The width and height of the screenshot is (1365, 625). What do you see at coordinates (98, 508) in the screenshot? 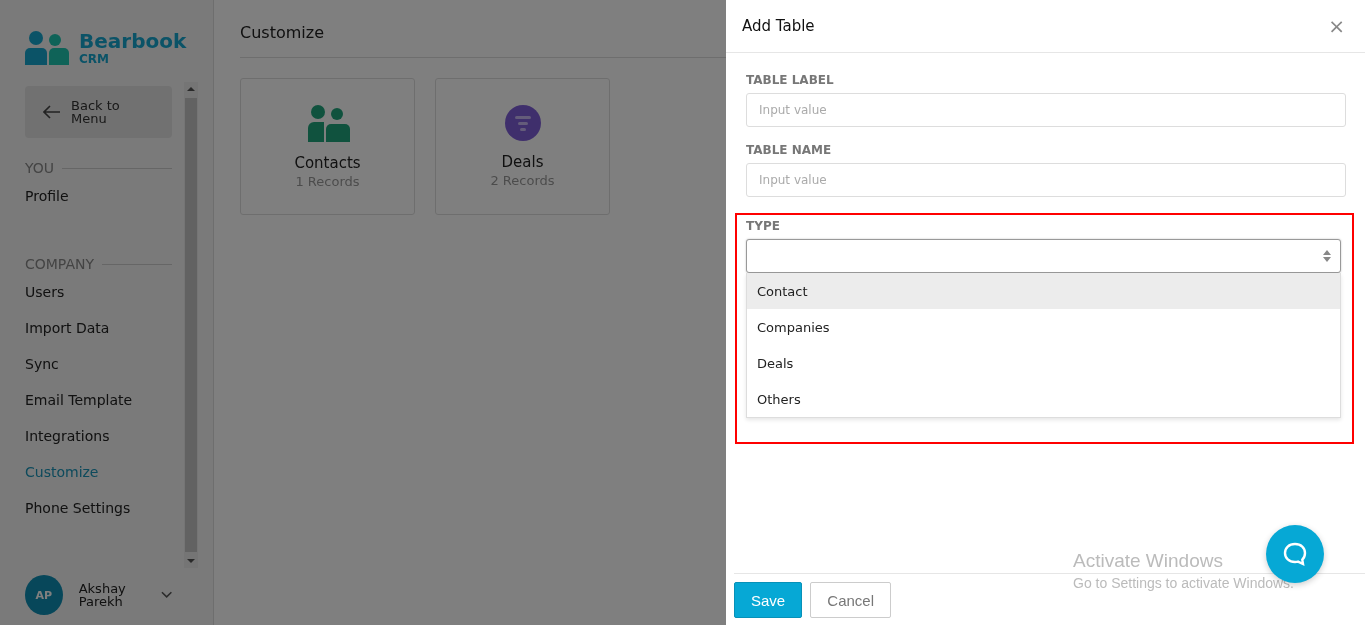
I see `sidebar-item: Phone Settings` at bounding box center [98, 508].